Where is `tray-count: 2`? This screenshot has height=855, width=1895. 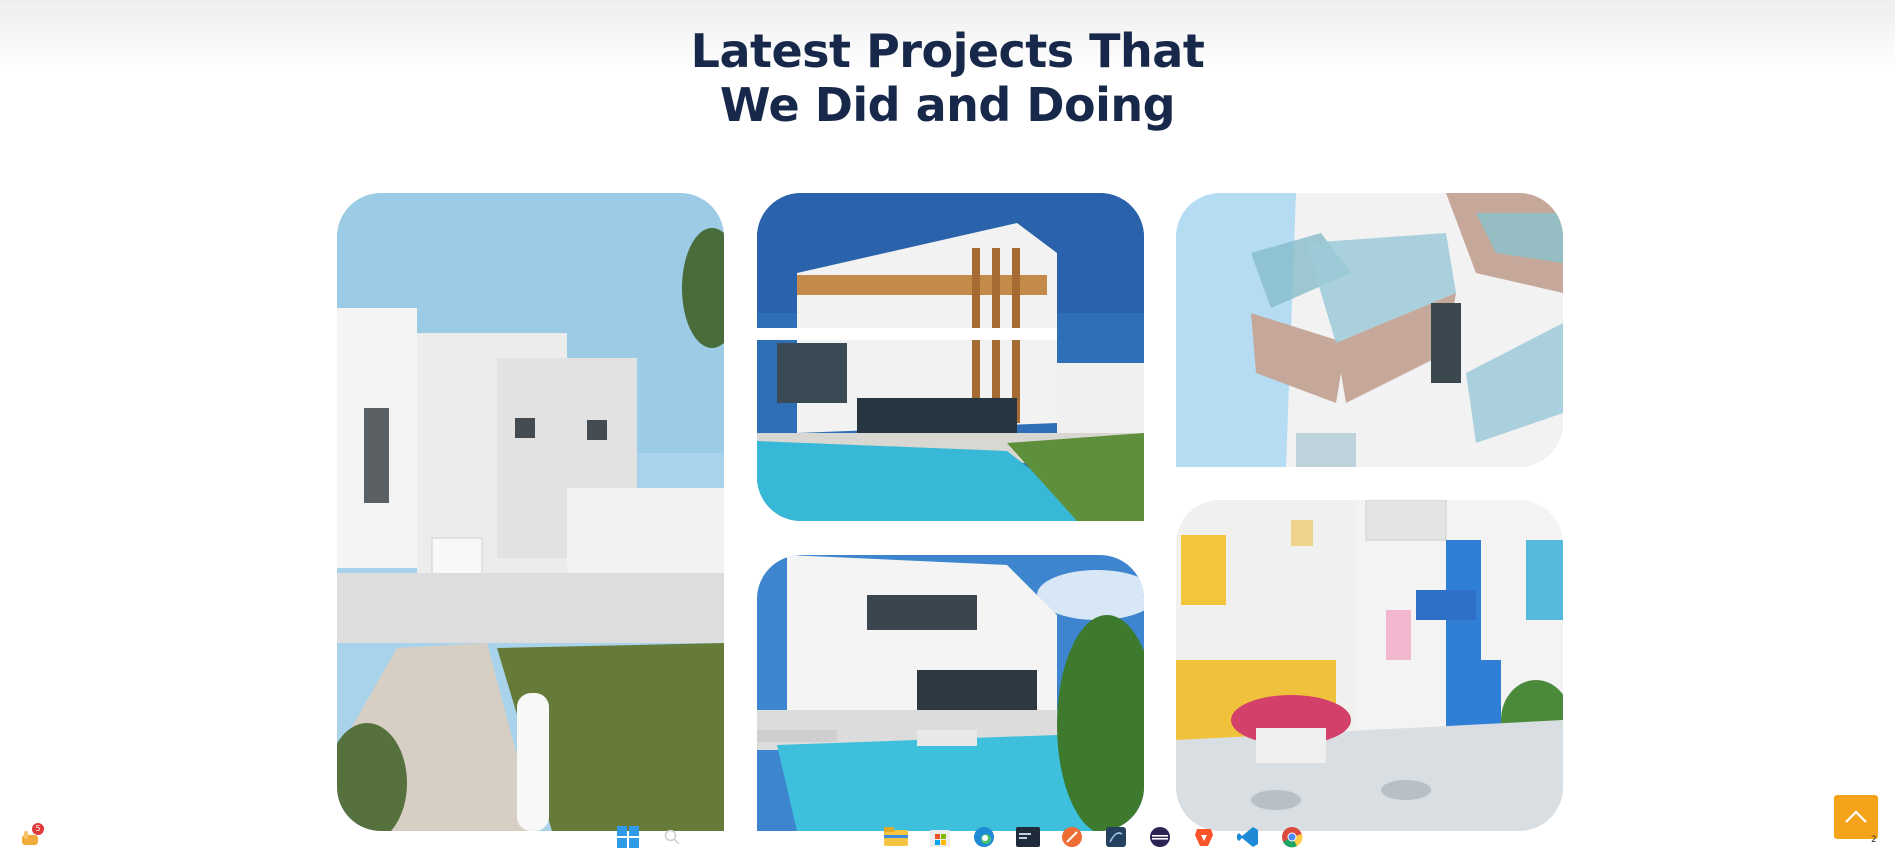 tray-count: 2 is located at coordinates (1874, 840).